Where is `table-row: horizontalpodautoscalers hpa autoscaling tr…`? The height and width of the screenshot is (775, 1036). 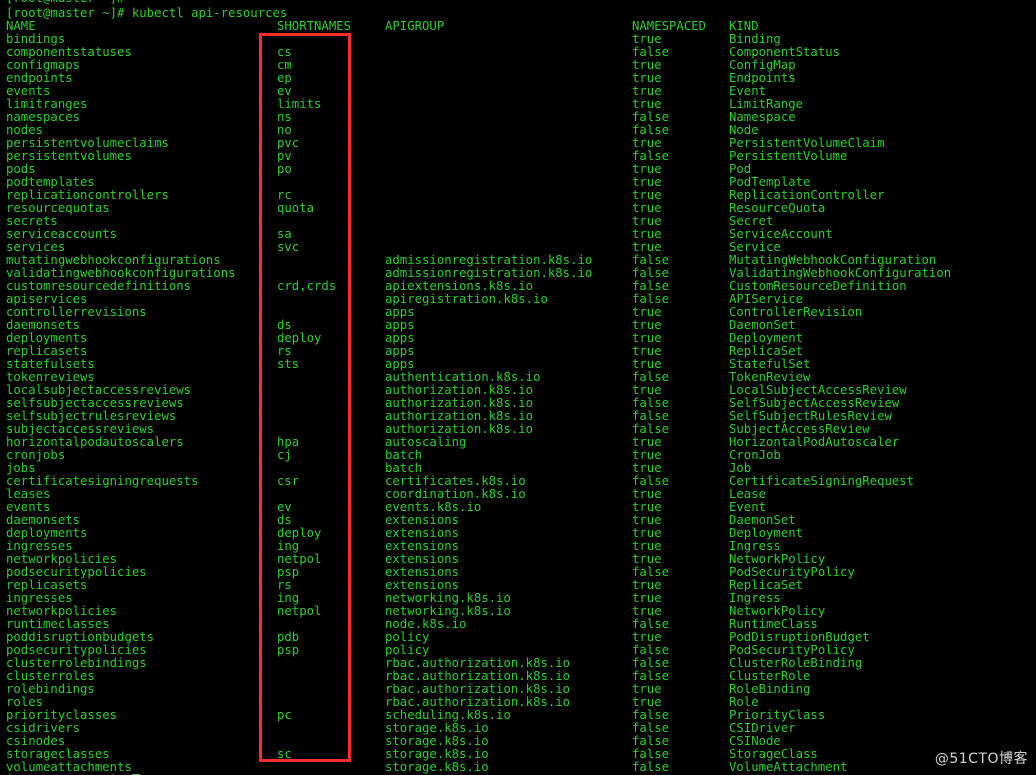
table-row: horizontalpodautoscalers hpa autoscaling tr… is located at coordinates (518, 442).